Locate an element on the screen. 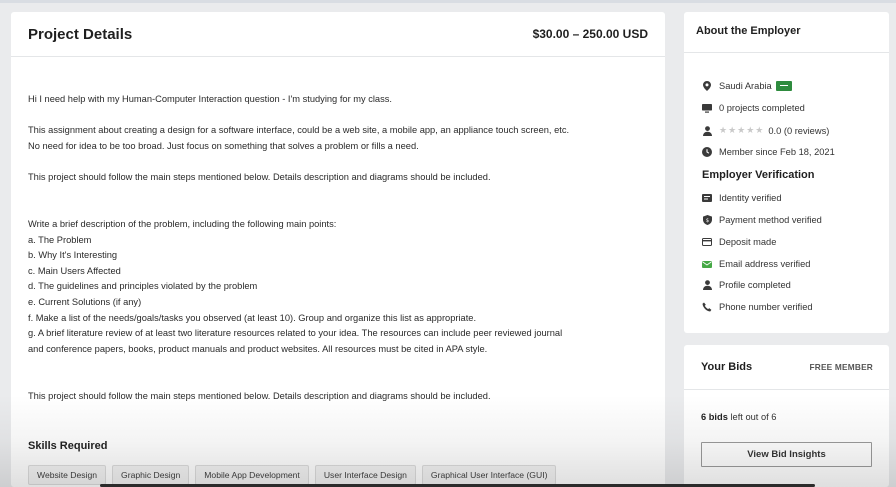 Image resolution: width=896 pixels, height=487 pixels. verification-item: Deposit made is located at coordinates (739, 242).